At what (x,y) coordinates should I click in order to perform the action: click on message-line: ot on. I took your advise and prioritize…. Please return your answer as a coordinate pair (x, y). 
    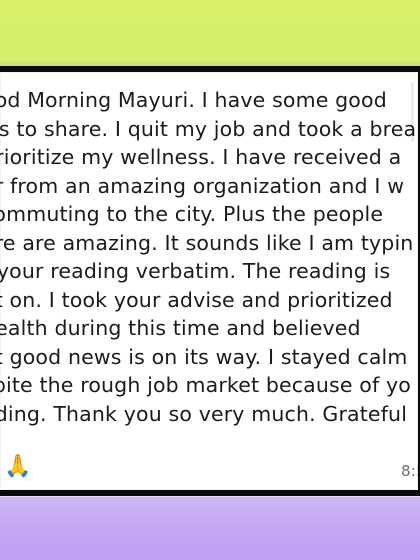
    Looking at the image, I should click on (196, 299).